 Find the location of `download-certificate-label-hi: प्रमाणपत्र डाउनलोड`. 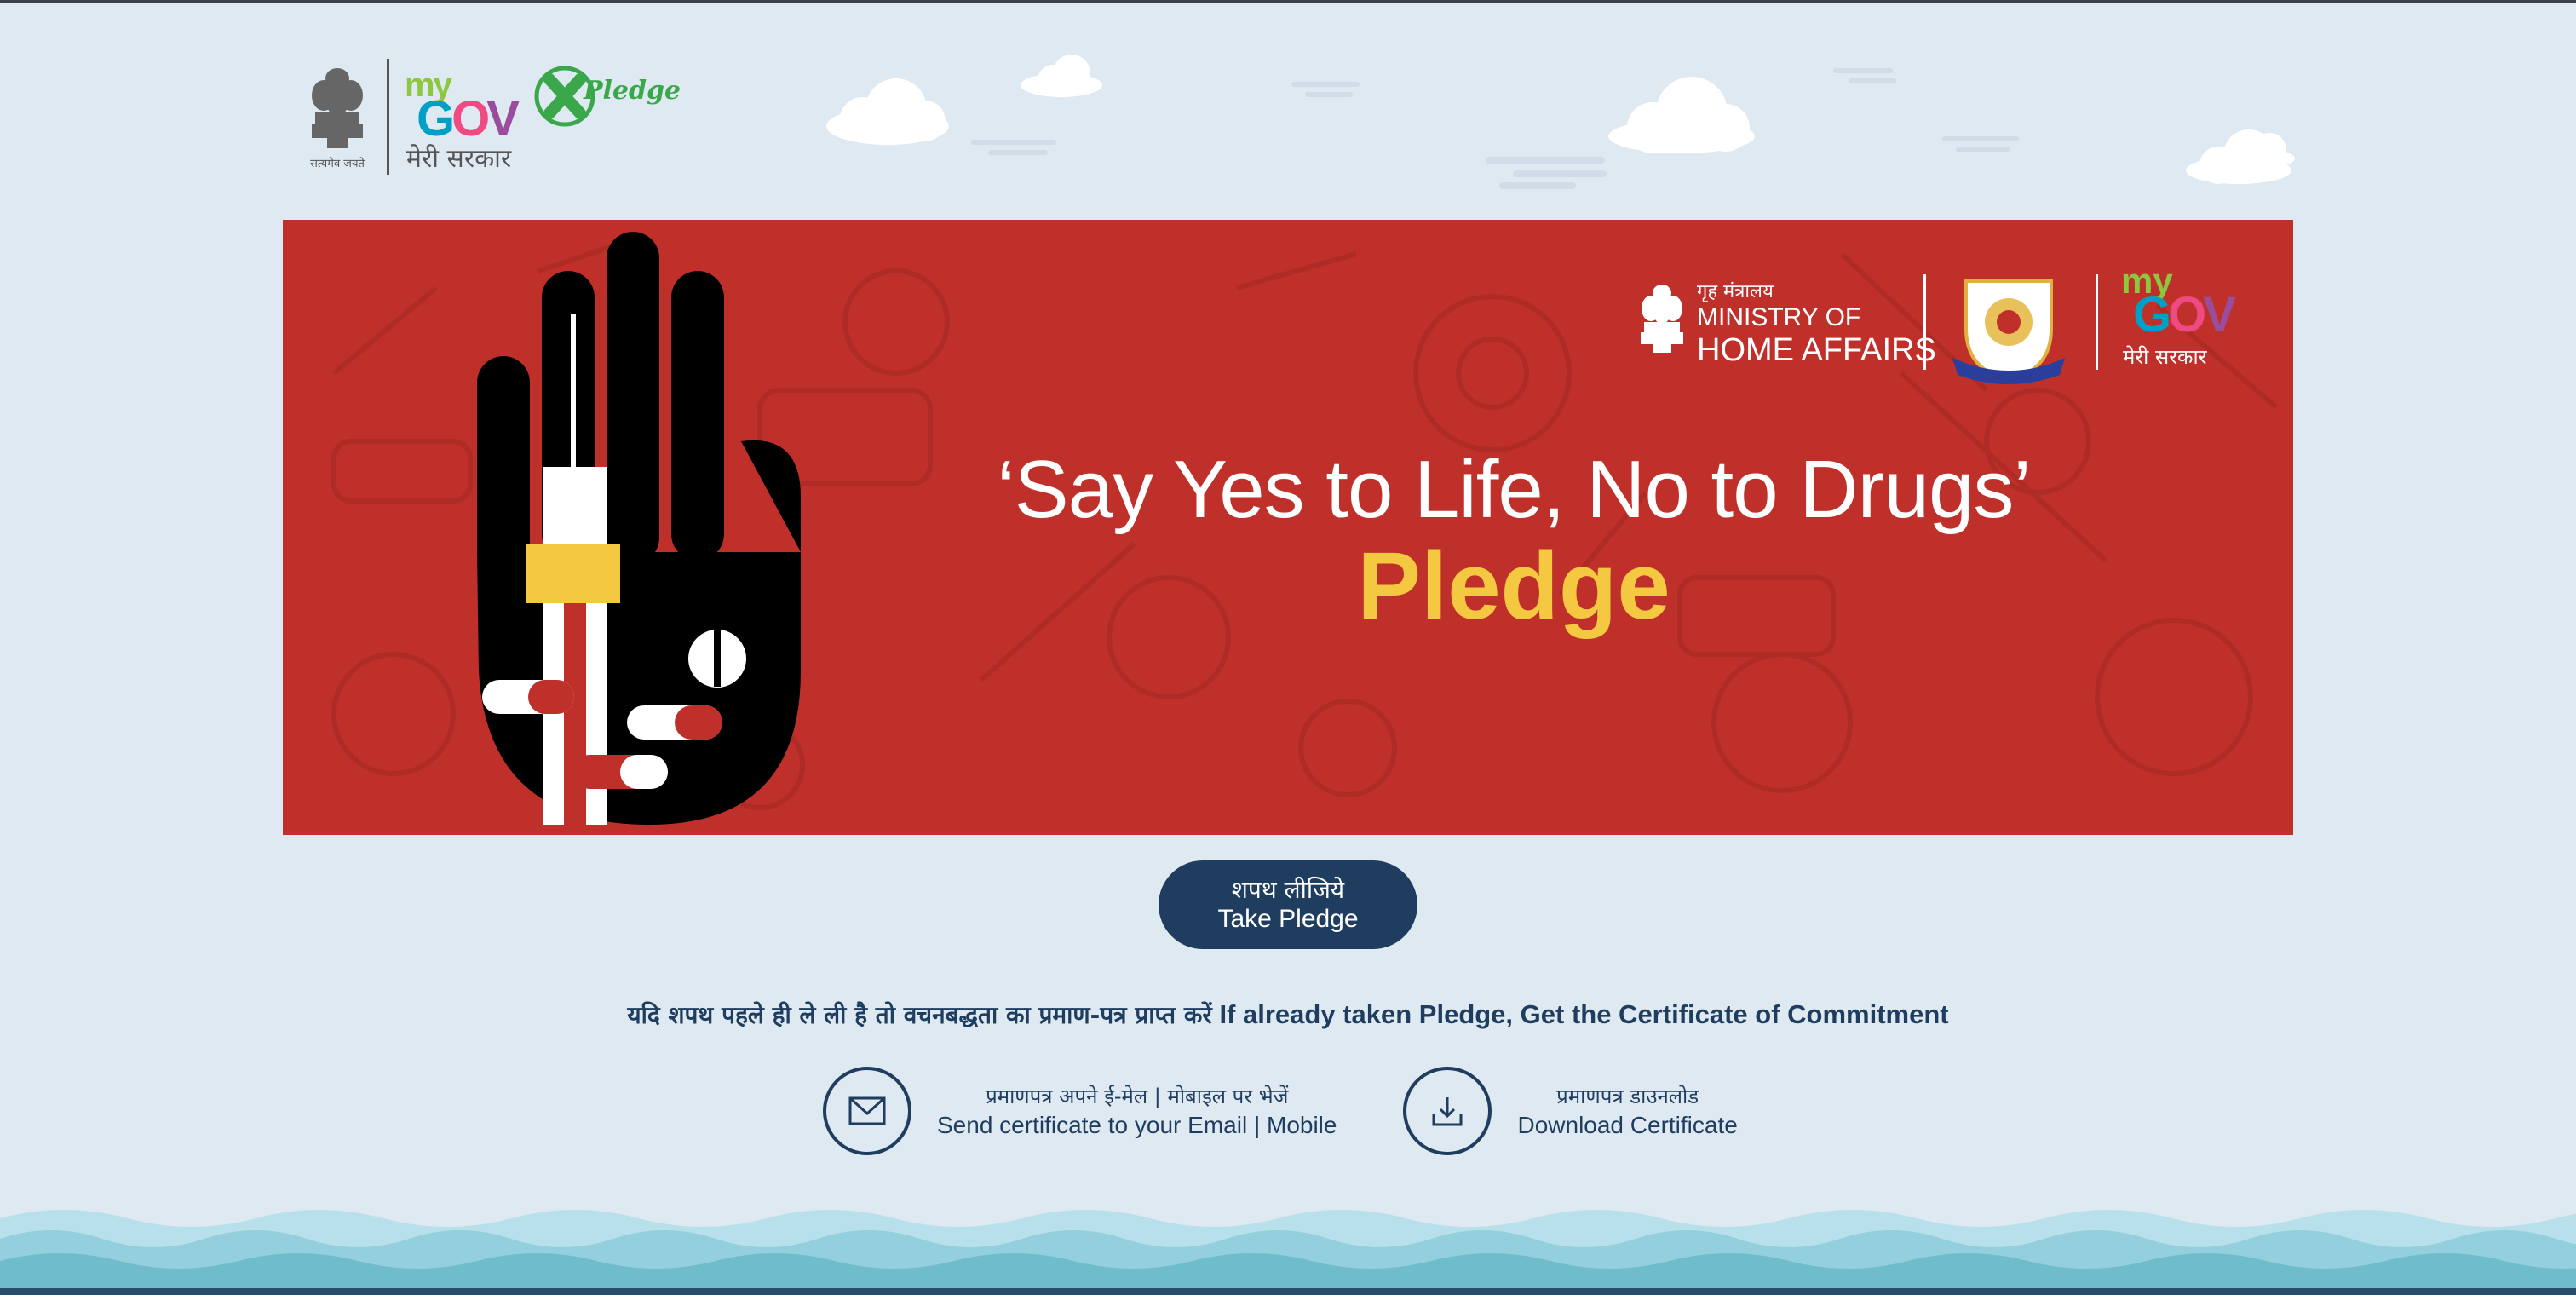

download-certificate-label-hi: प्रमाणपत्र डाउनलोड is located at coordinates (1628, 1096).